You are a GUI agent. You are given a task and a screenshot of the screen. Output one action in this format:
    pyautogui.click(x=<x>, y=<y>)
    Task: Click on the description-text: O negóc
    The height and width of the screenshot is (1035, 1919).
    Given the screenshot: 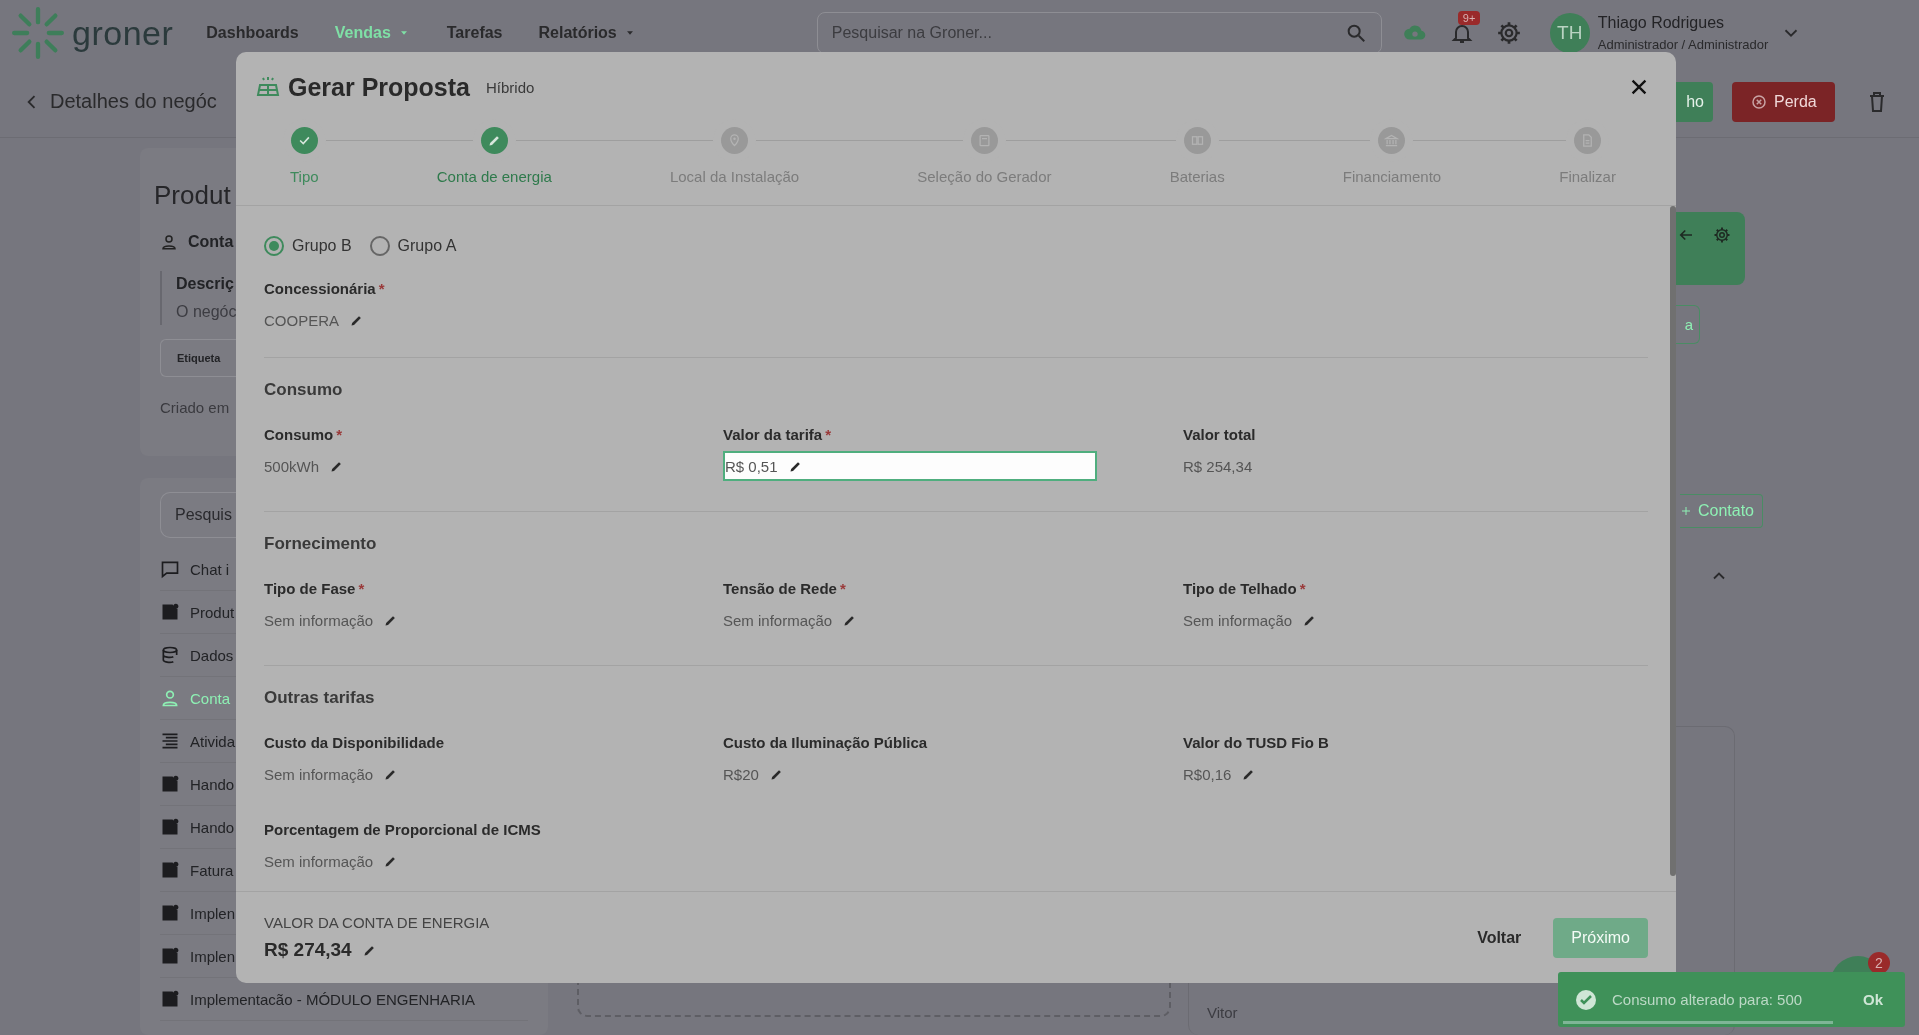 What is the action you would take?
    pyautogui.click(x=206, y=312)
    